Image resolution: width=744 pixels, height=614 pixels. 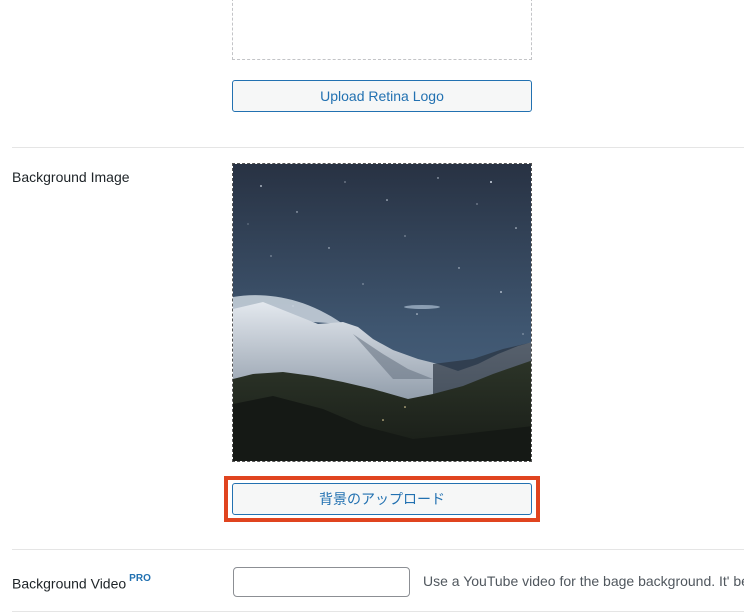 I want to click on logo-dropzone, so click(x=382, y=30).